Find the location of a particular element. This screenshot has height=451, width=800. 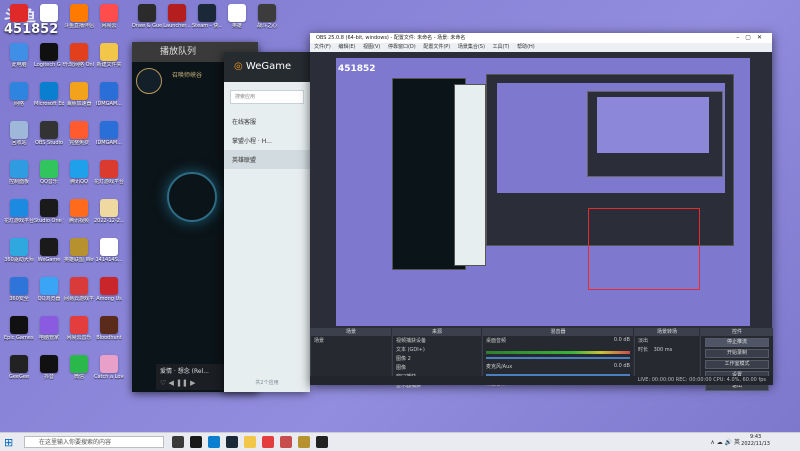

edge-taskbar-icon is located at coordinates (214, 442).